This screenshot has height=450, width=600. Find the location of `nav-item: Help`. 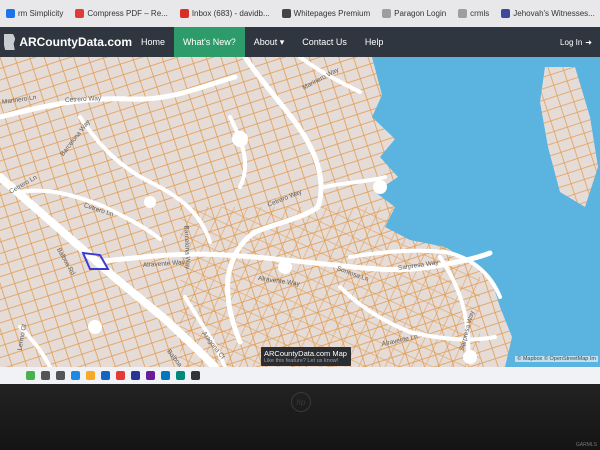

nav-item: Help is located at coordinates (374, 42).